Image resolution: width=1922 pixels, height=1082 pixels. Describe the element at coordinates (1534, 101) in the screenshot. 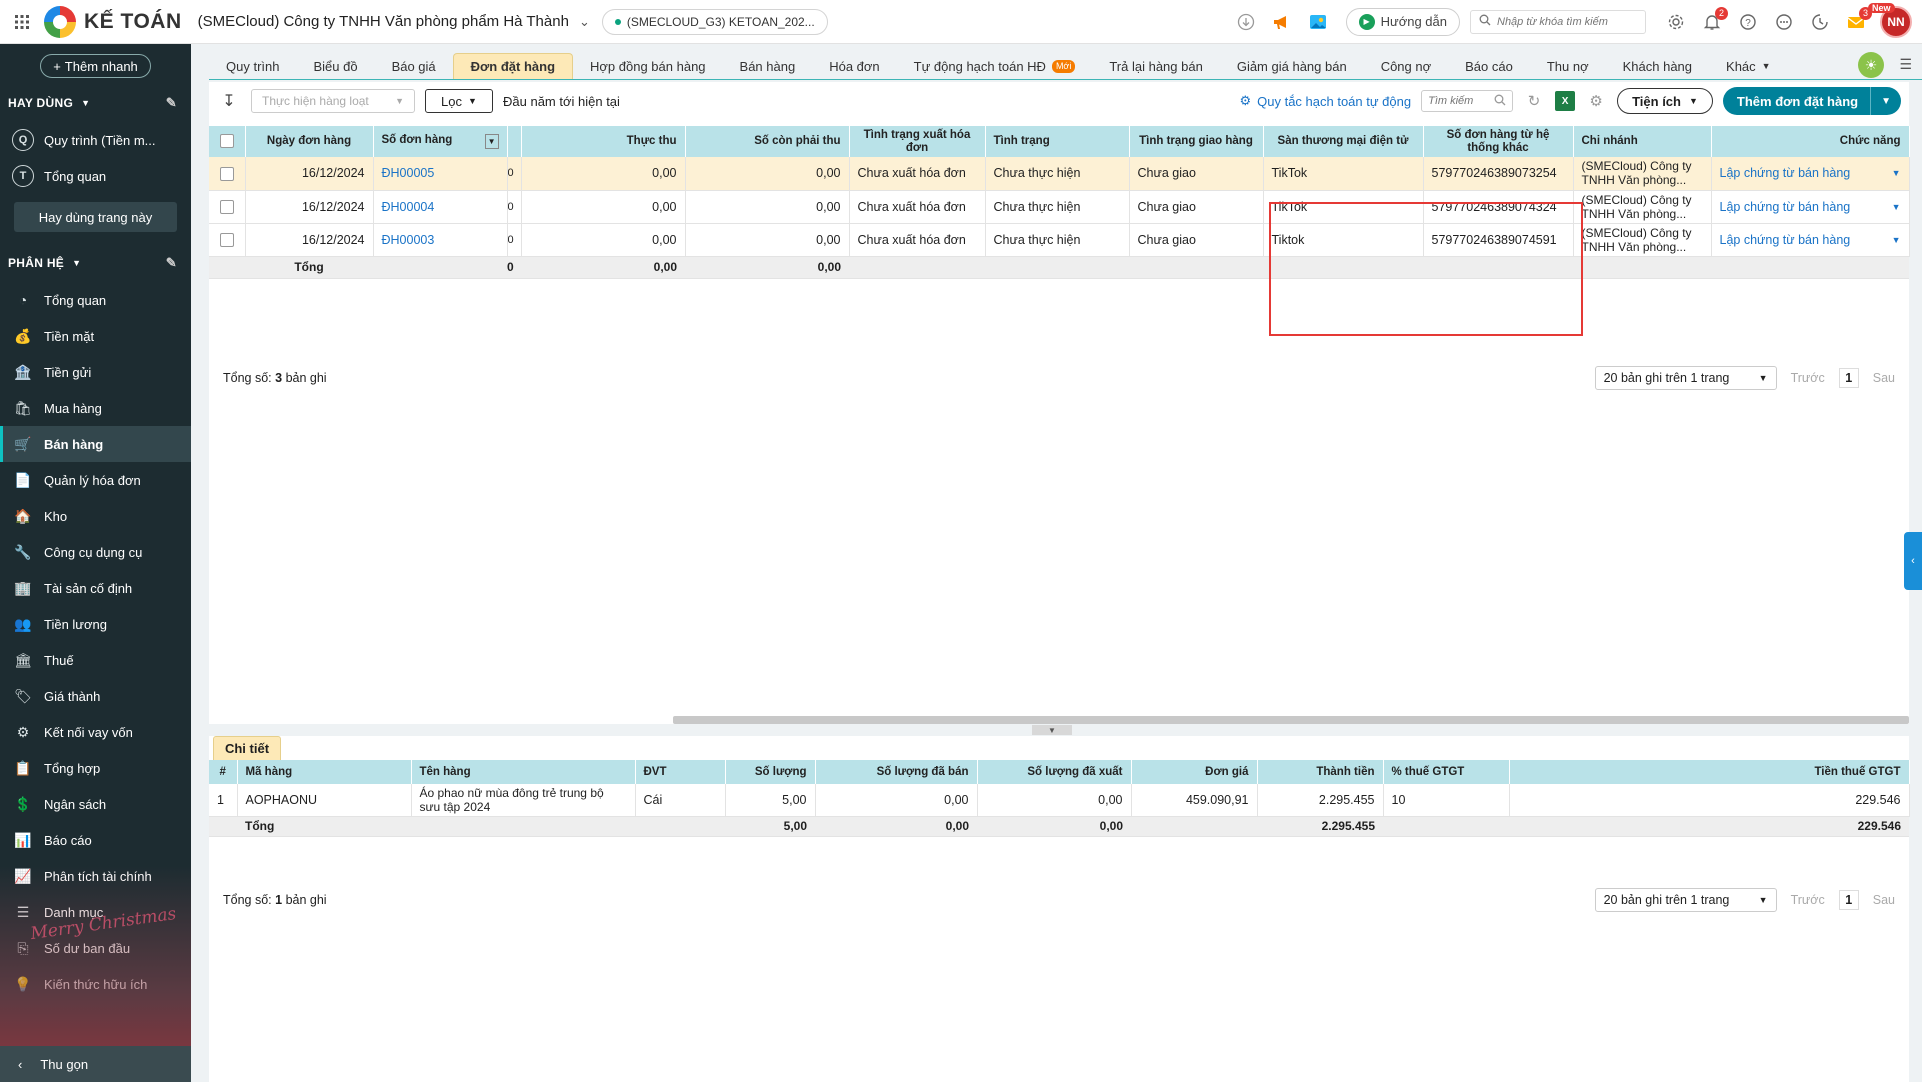

I see `refresh-icon: ↻` at that location.